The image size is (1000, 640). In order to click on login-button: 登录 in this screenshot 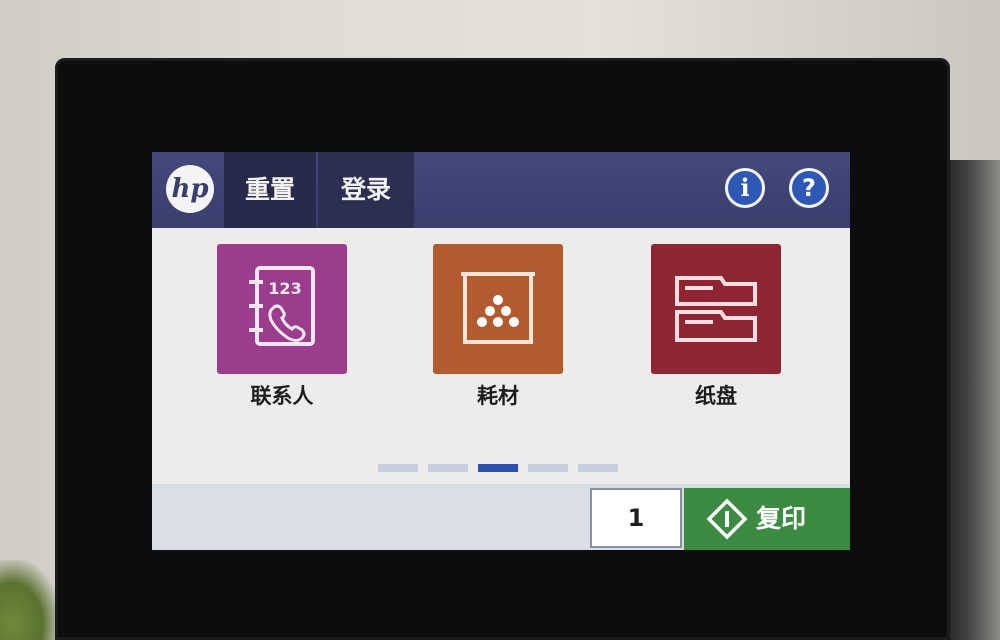, I will do `click(366, 190)`.